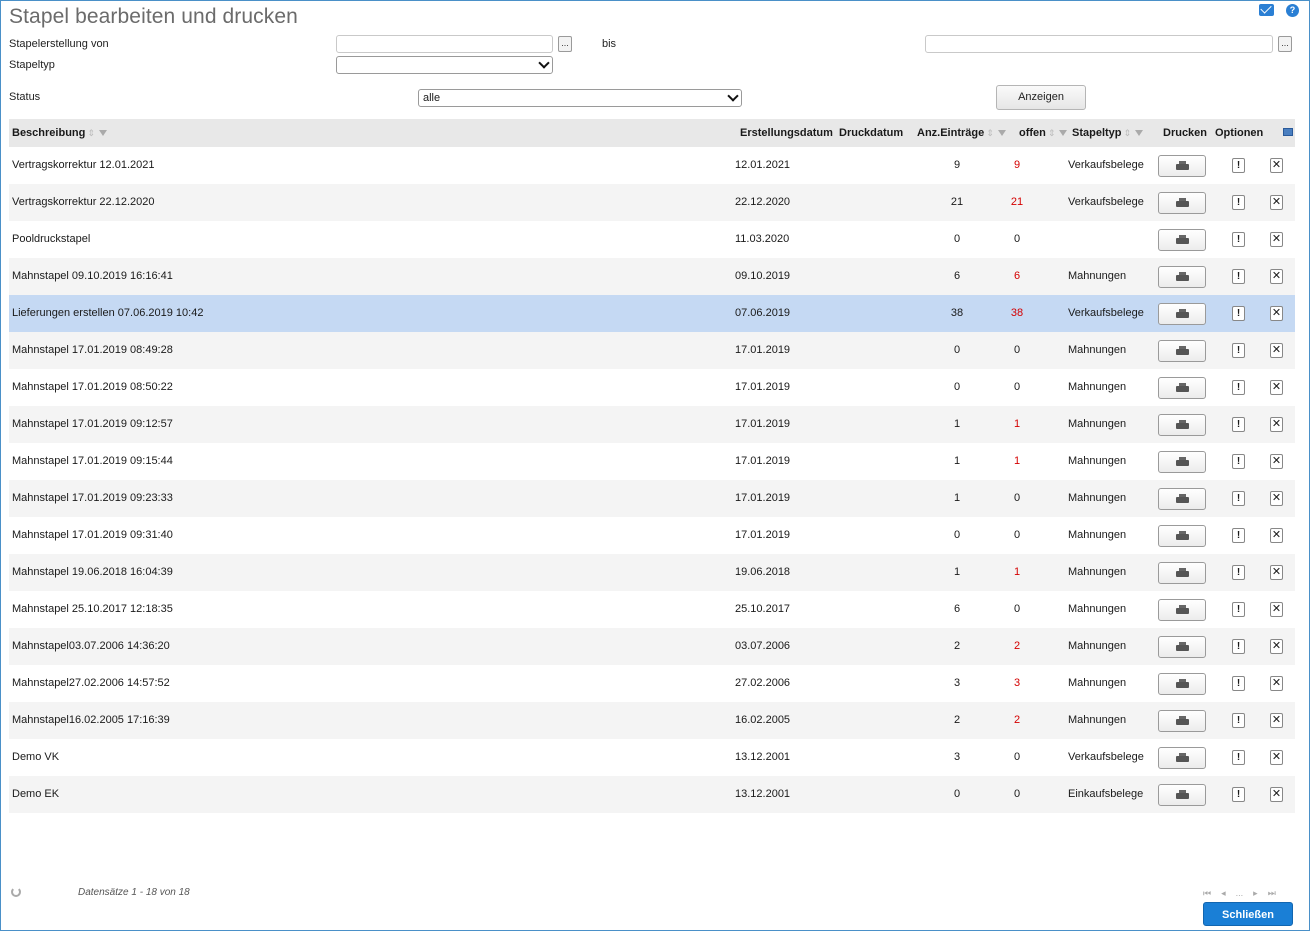 This screenshot has width=1310, height=931. Describe the element at coordinates (1099, 44) in the screenshot. I see `created-to-input` at that location.